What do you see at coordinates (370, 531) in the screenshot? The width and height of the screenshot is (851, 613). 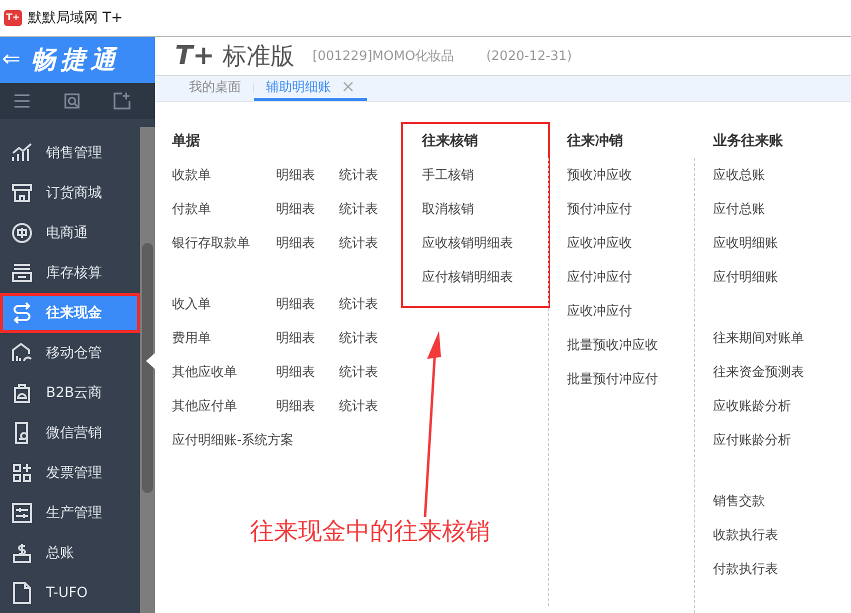 I see `annotation-text: 往来现金中的往来核销` at bounding box center [370, 531].